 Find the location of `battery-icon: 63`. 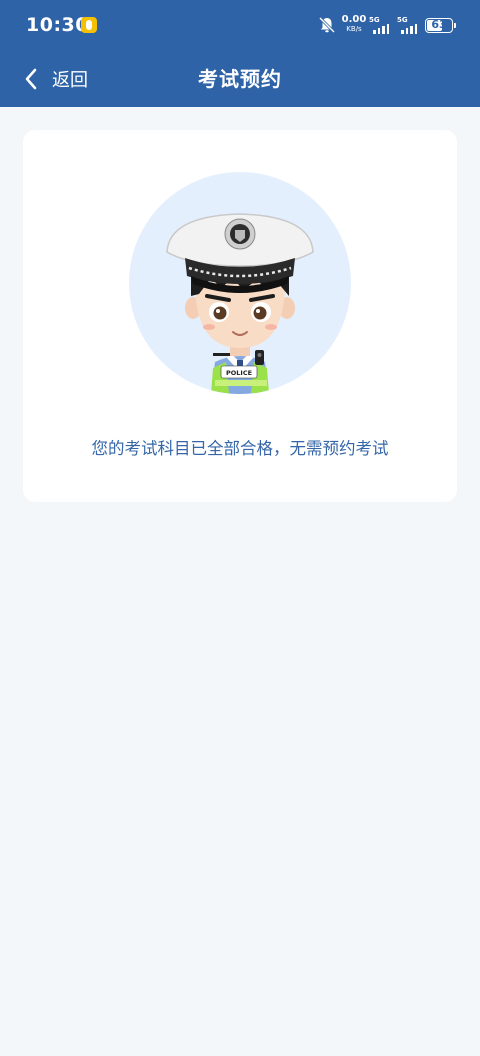

battery-icon: 63 is located at coordinates (440, 25).